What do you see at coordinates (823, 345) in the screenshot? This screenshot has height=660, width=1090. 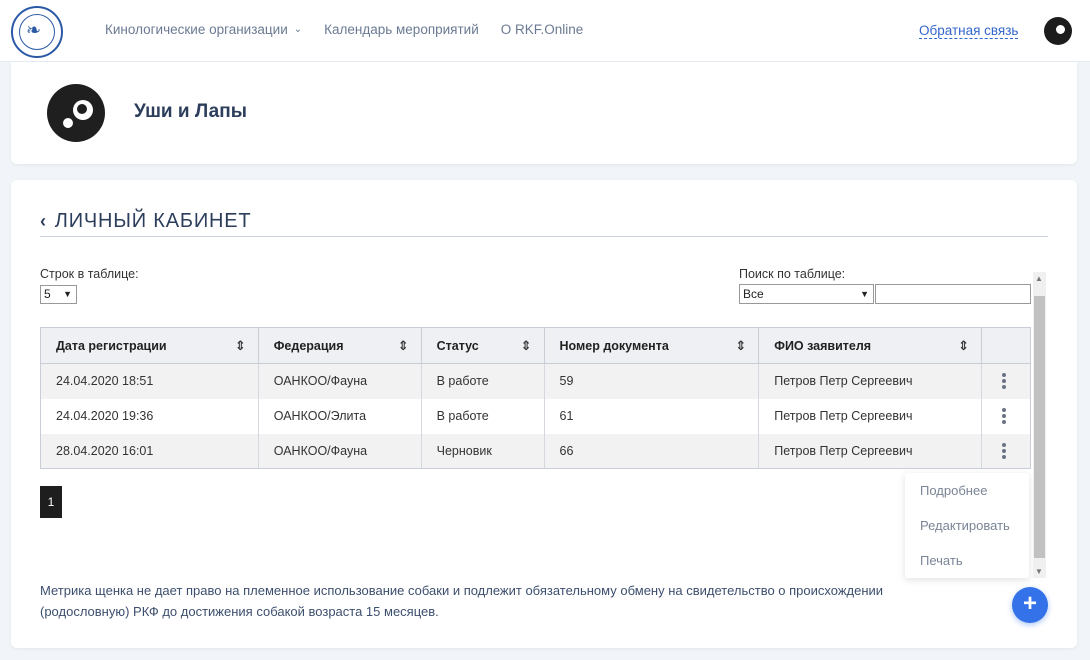 I see `column-header-label: ФИО заявителя` at bounding box center [823, 345].